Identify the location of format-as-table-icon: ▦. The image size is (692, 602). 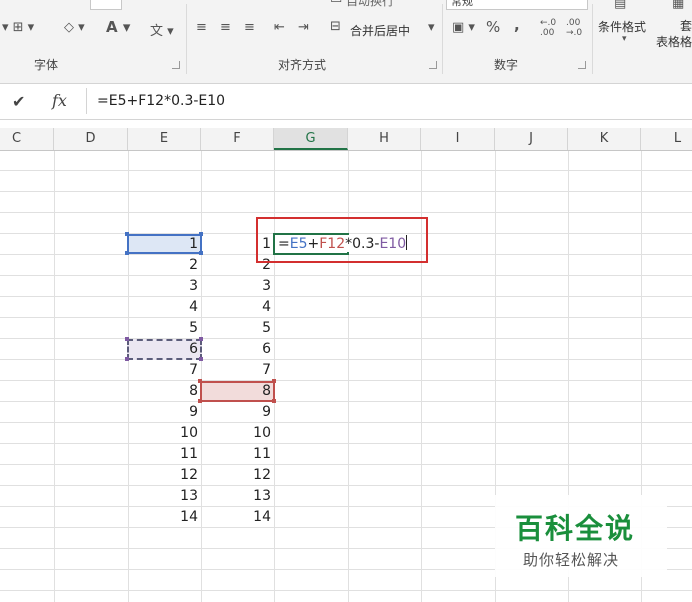
(678, 5).